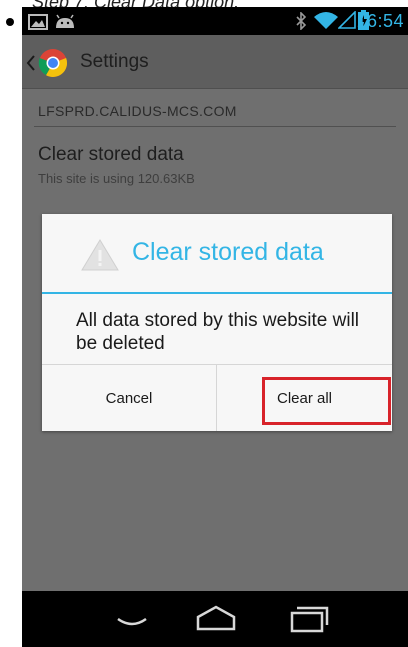  Describe the element at coordinates (228, 252) in the screenshot. I see `dialog-title: Clear stored data` at that location.